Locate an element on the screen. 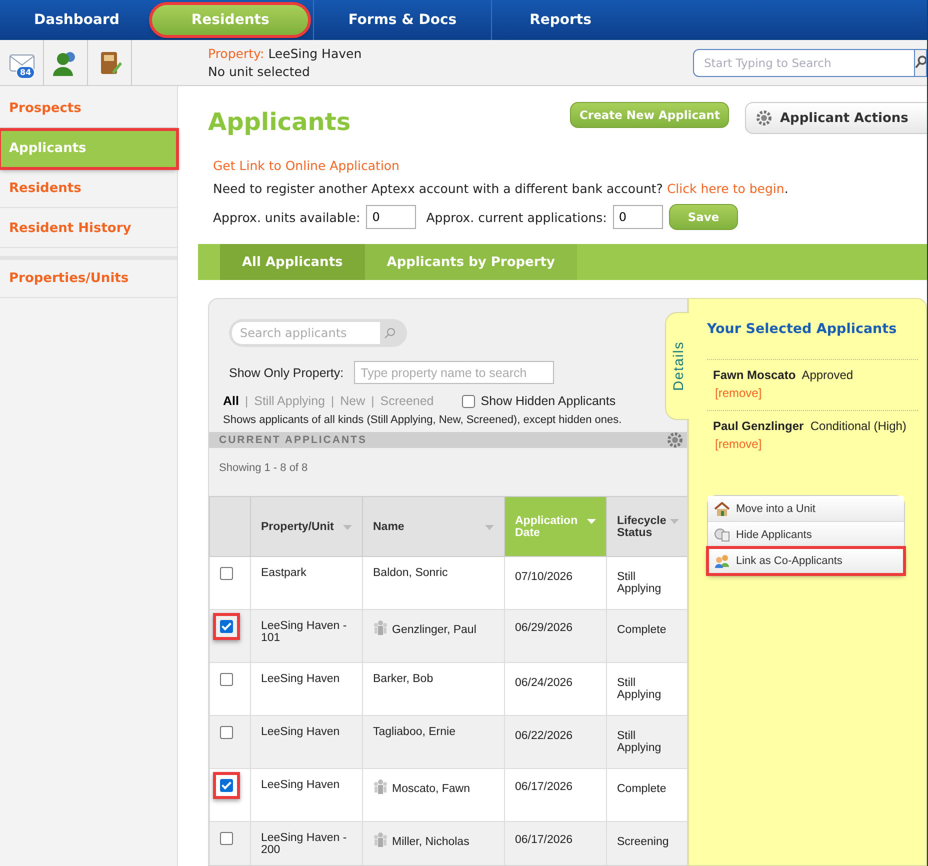  filter-note: Shows applicants of all kinds (Still Applying, New, Screened), except hidden ones. is located at coordinates (422, 420).